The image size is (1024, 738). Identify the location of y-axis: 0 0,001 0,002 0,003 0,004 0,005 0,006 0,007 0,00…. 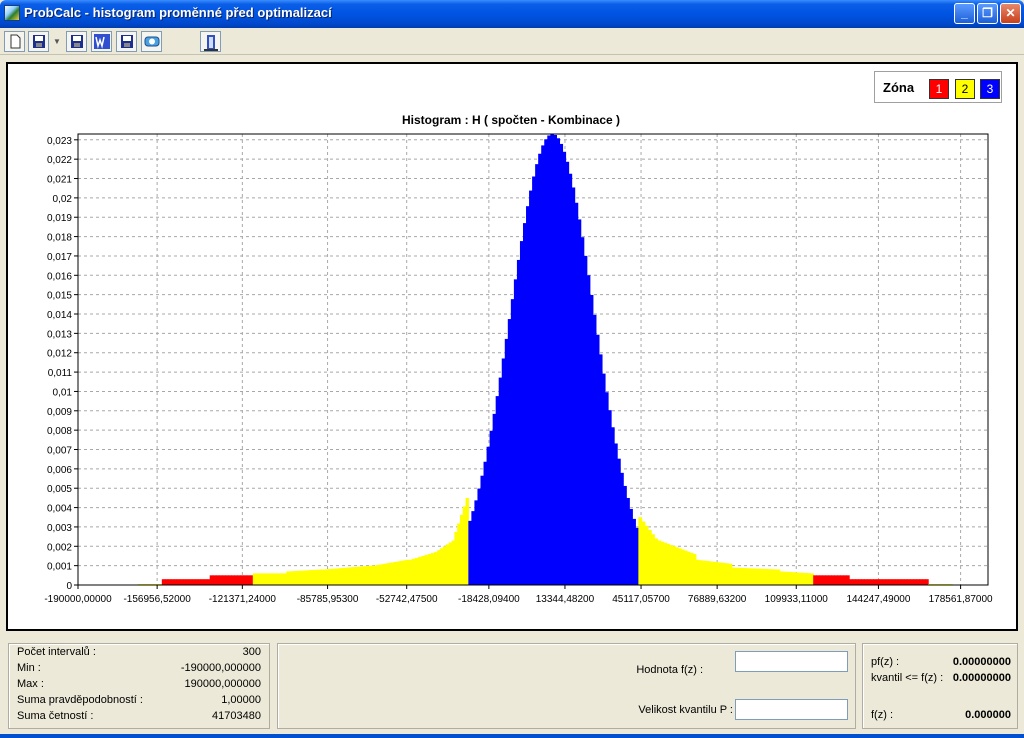
(62, 364).